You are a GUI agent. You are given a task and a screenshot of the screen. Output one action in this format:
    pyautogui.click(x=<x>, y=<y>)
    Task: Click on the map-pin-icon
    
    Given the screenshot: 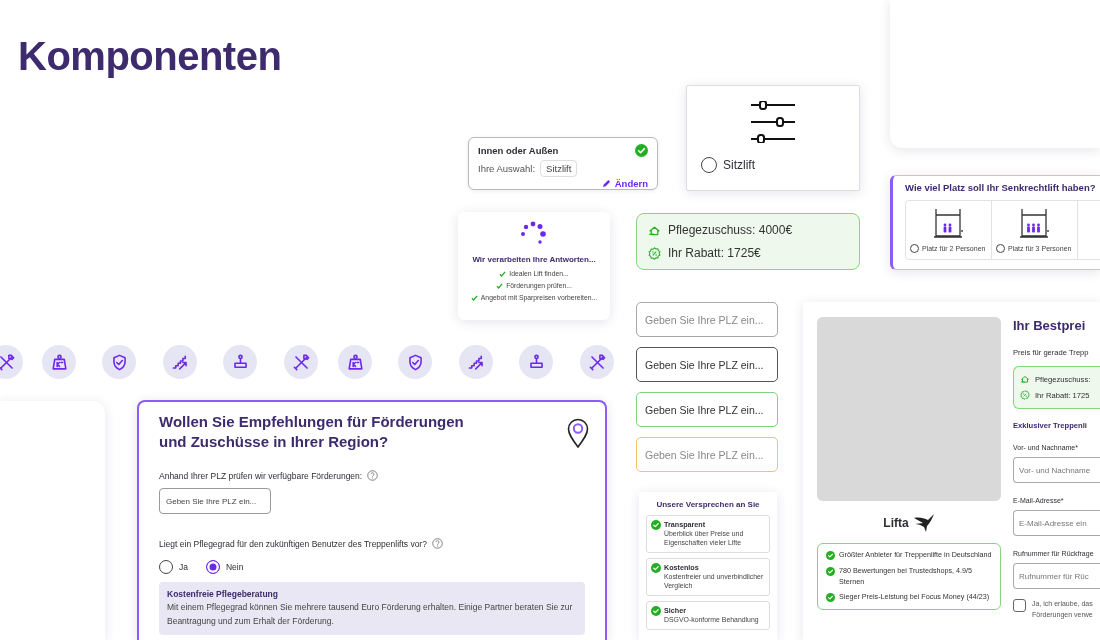 What is the action you would take?
    pyautogui.click(x=578, y=433)
    